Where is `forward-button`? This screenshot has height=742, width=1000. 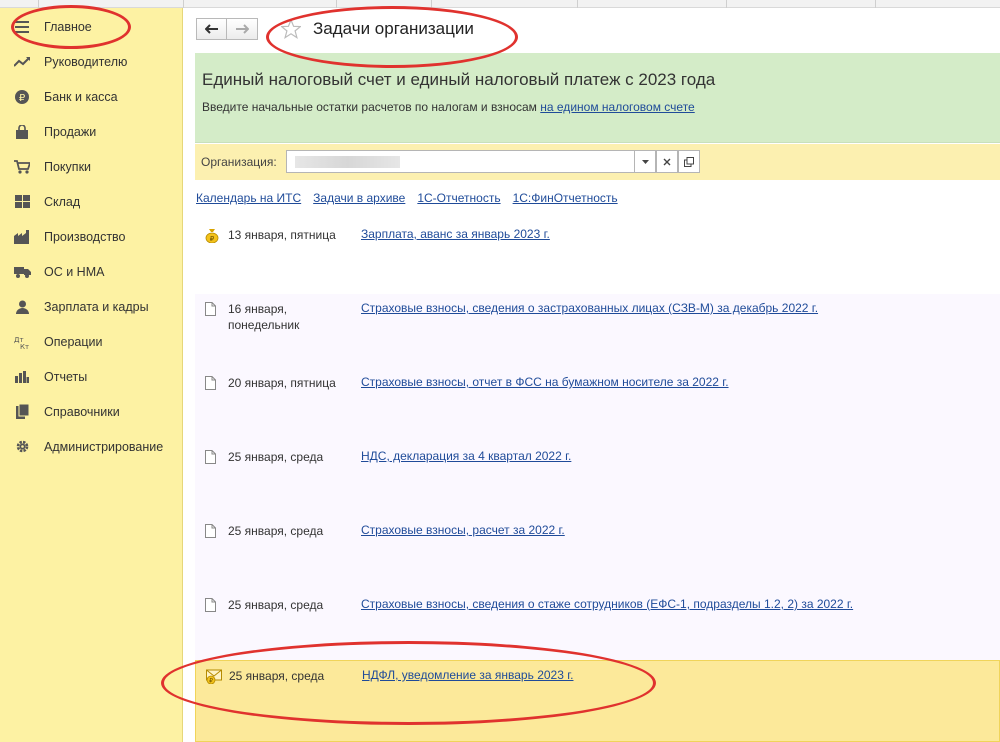
forward-button is located at coordinates (242, 29).